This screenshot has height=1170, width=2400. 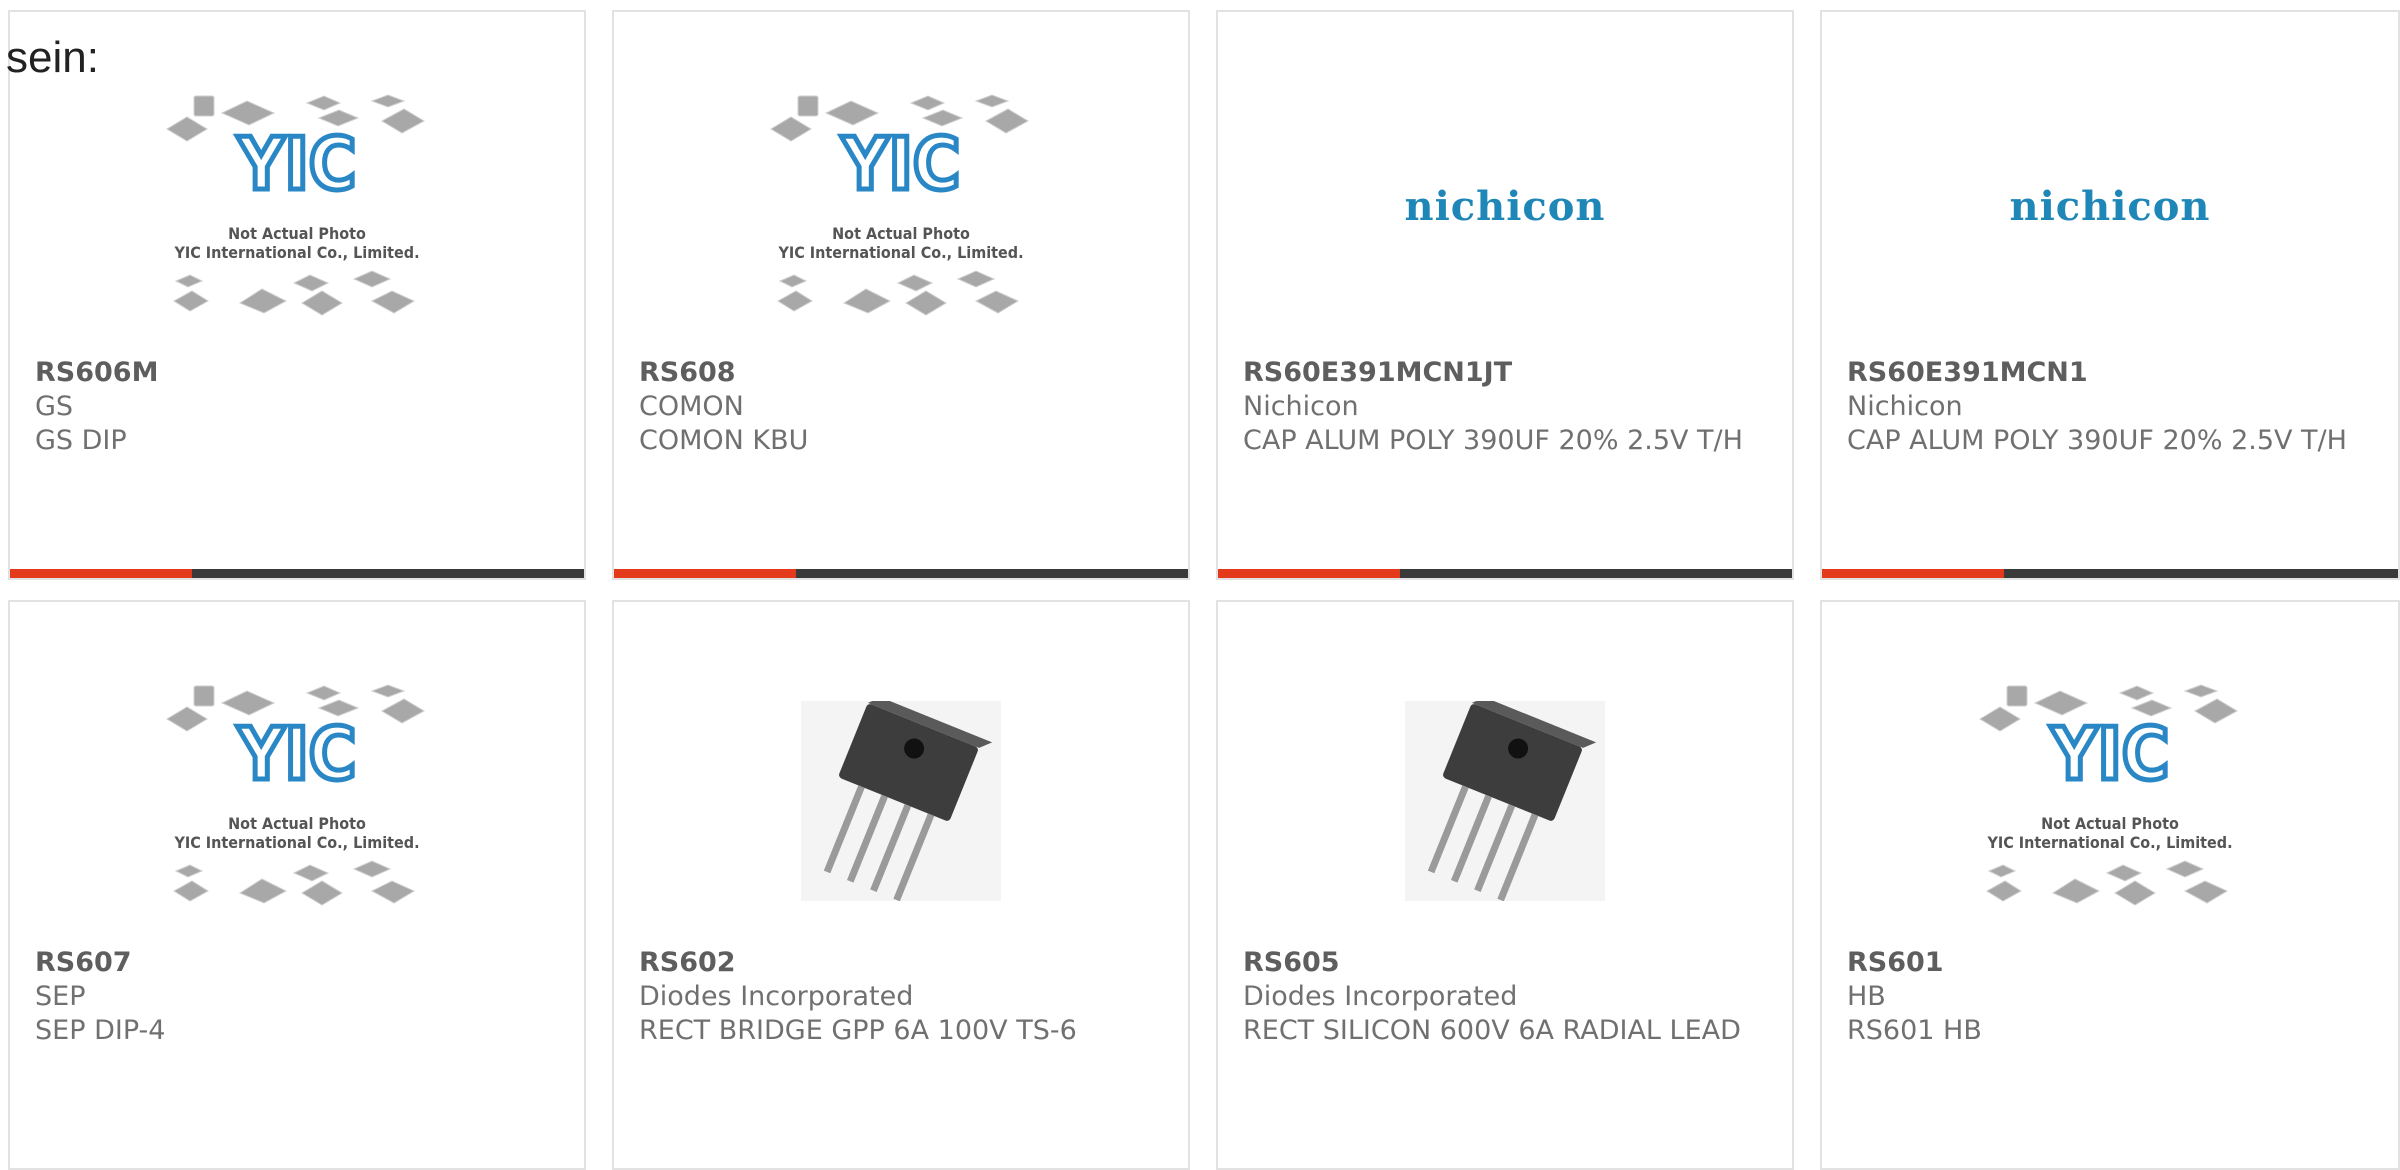 I want to click on description: RS601 HB, so click(x=1914, y=1030).